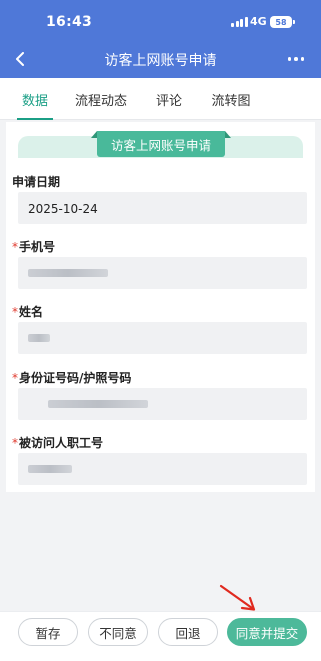  What do you see at coordinates (237, 597) in the screenshot?
I see `red-arrow-annotation` at bounding box center [237, 597].